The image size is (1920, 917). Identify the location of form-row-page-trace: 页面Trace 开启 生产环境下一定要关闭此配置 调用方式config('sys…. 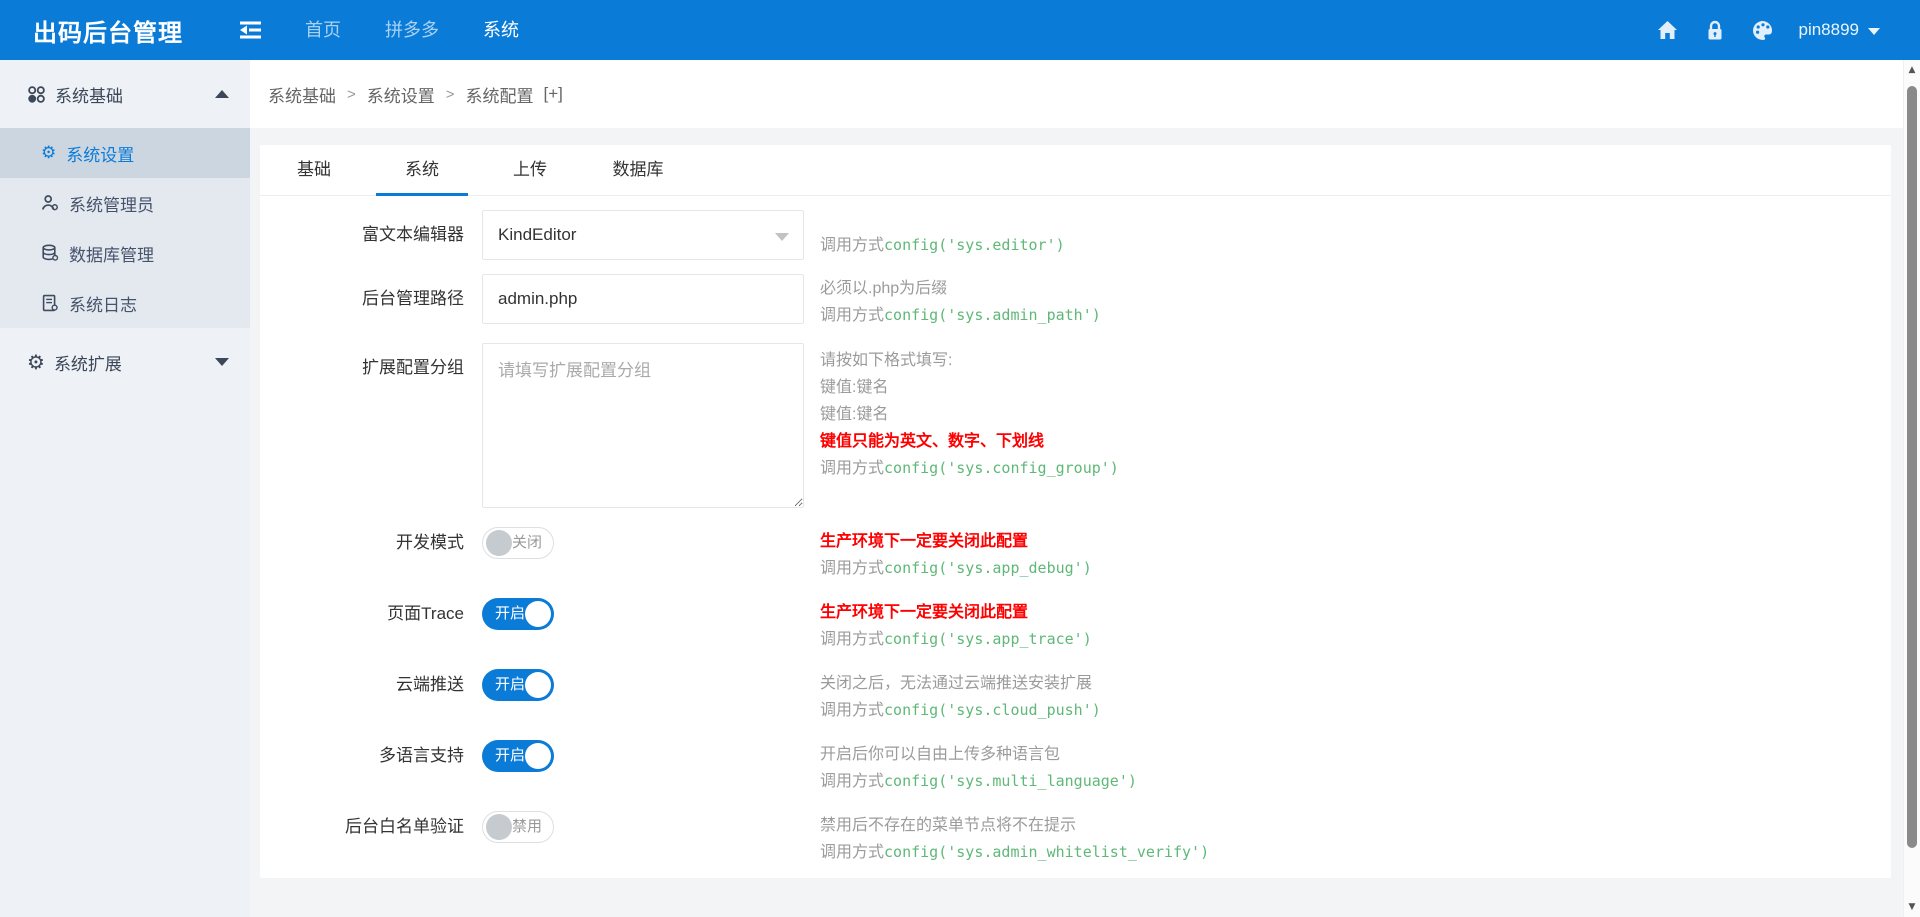
(1075, 625).